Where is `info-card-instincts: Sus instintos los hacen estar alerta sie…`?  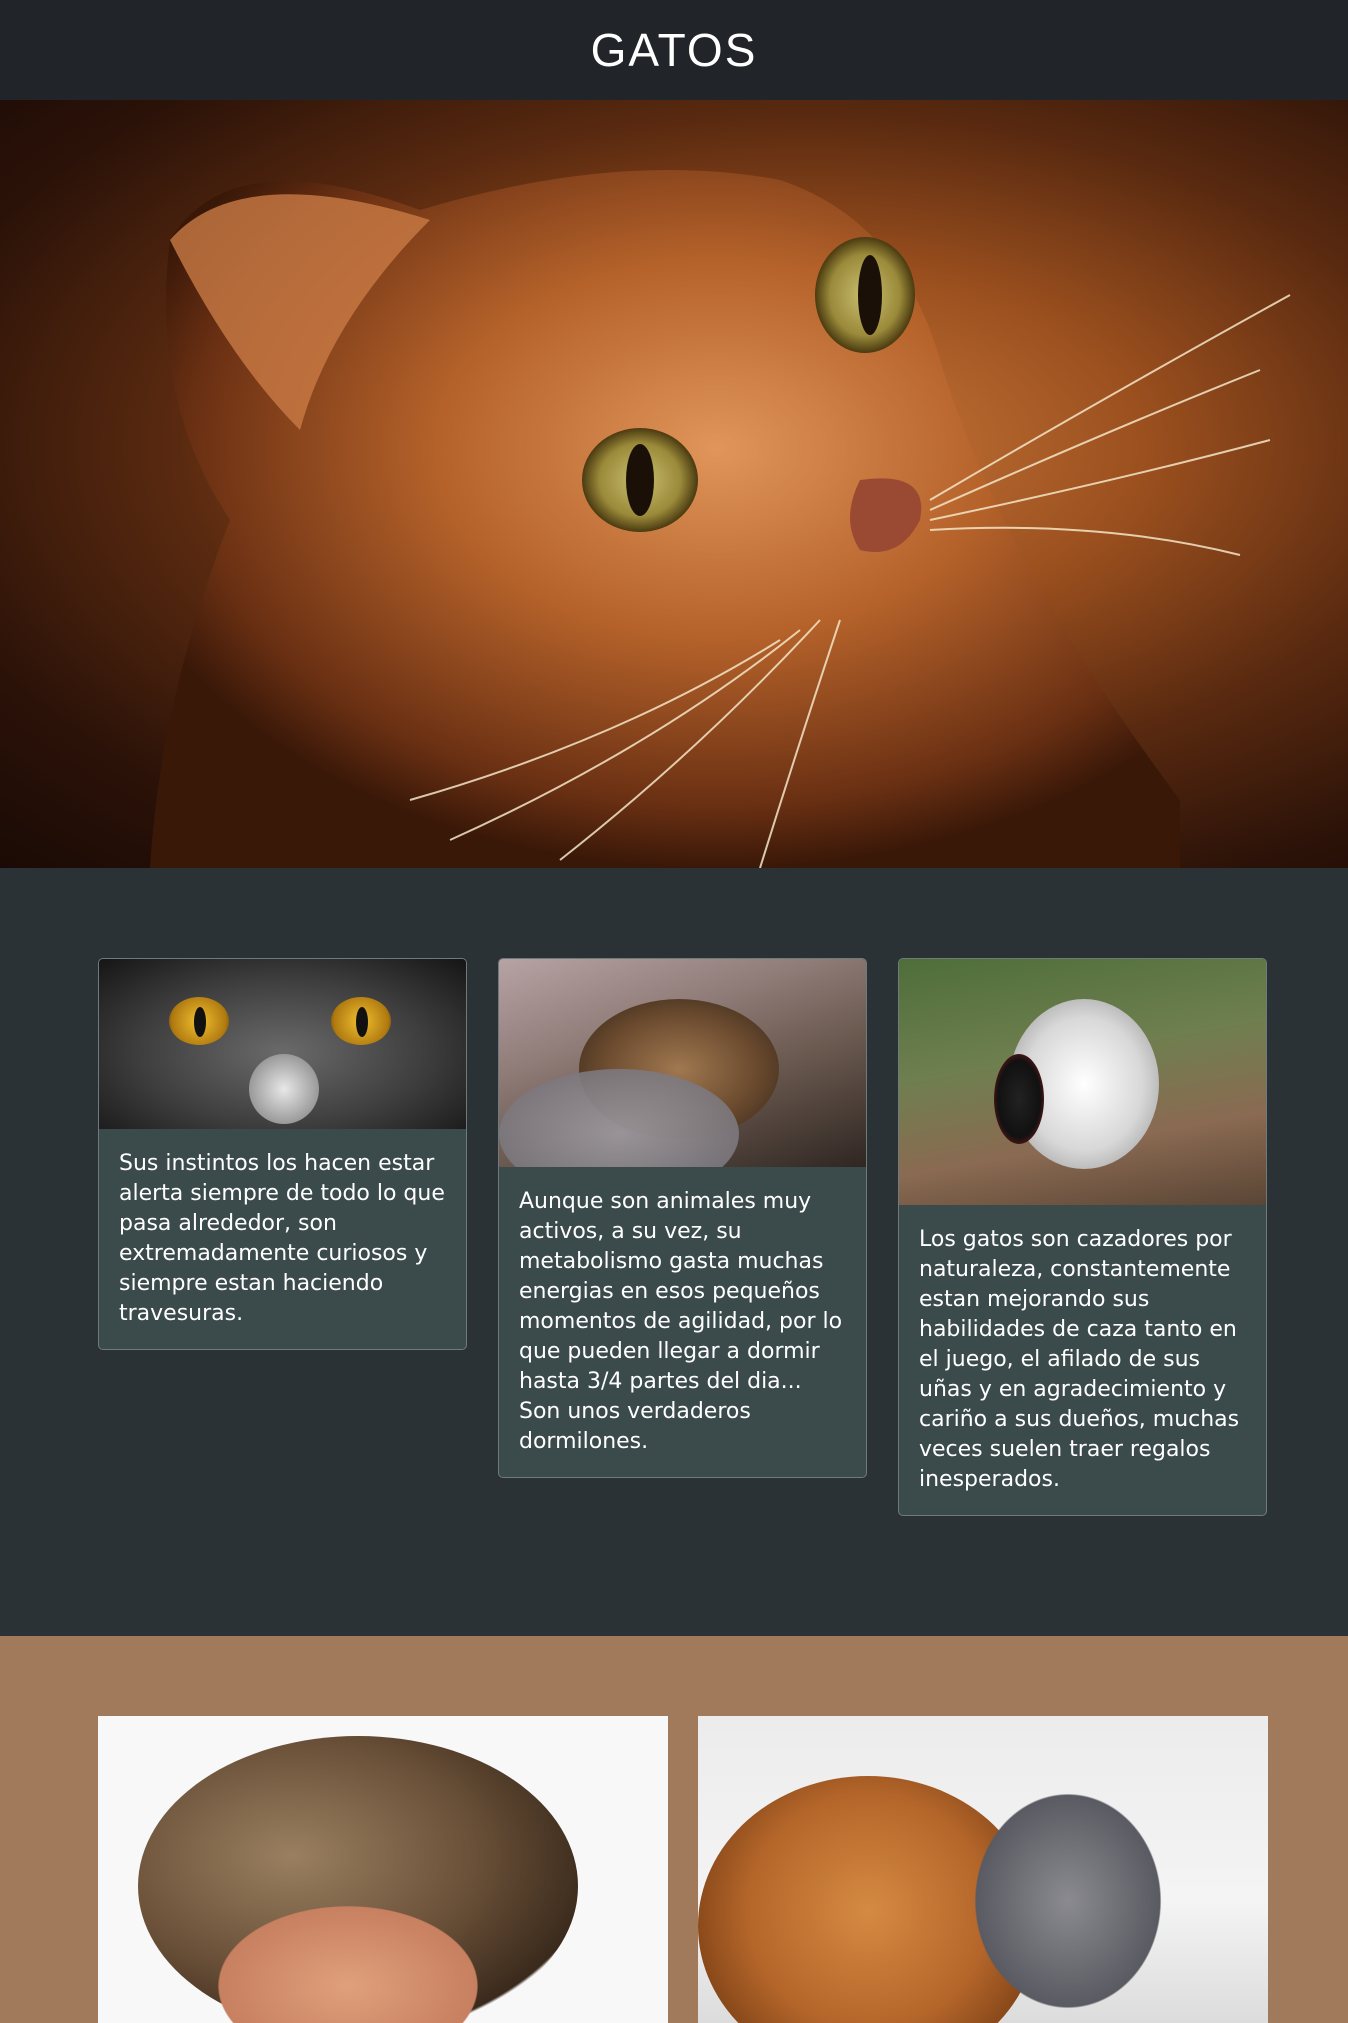
info-card-instincts: Sus instintos los hacen estar alerta sie… is located at coordinates (282, 1154).